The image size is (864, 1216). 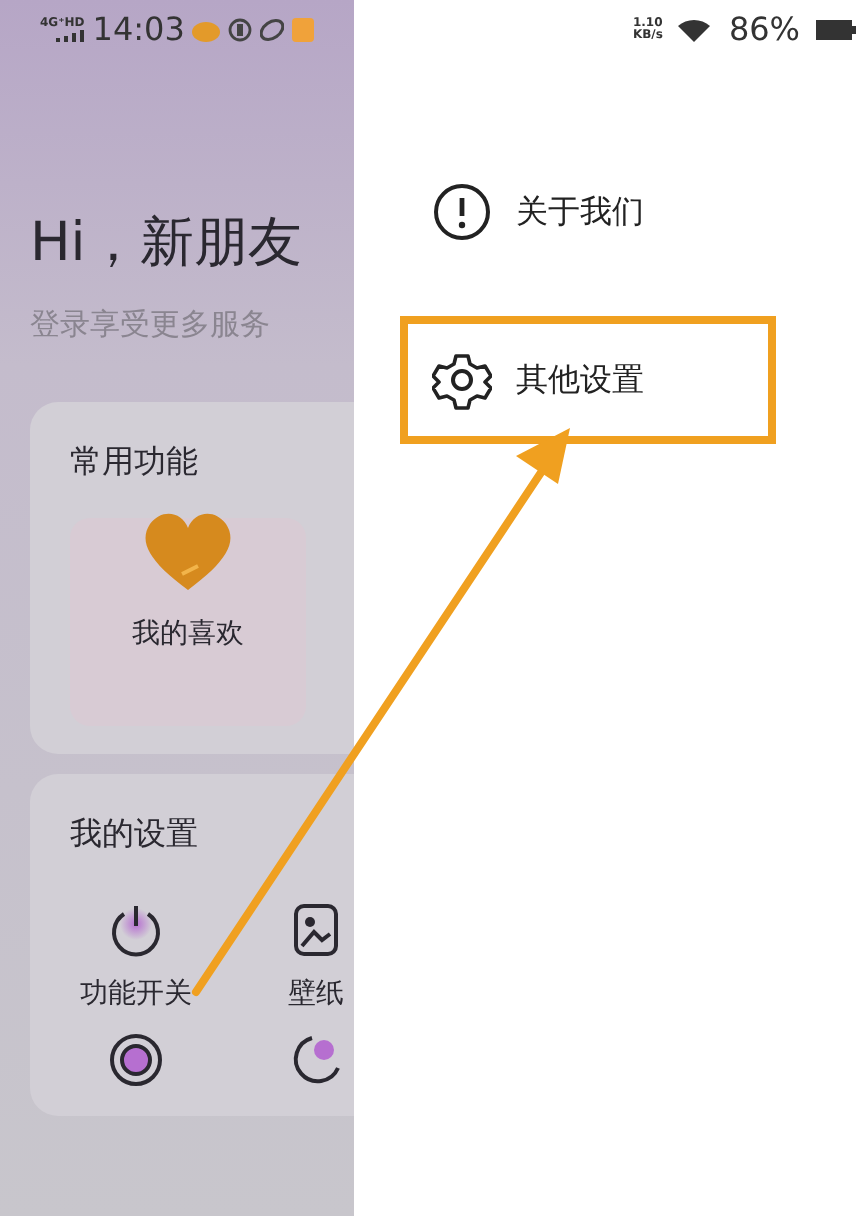 I want to click on power-icon, so click(x=136, y=930).